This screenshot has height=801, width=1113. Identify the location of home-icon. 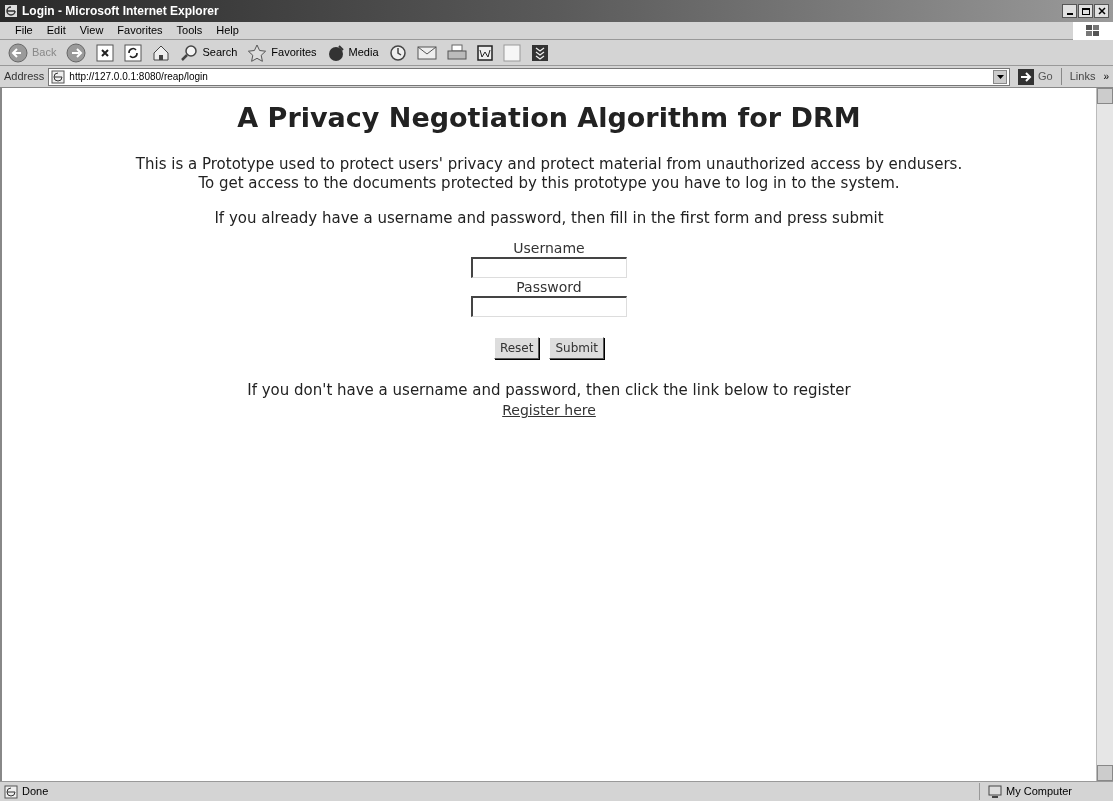
(161, 52).